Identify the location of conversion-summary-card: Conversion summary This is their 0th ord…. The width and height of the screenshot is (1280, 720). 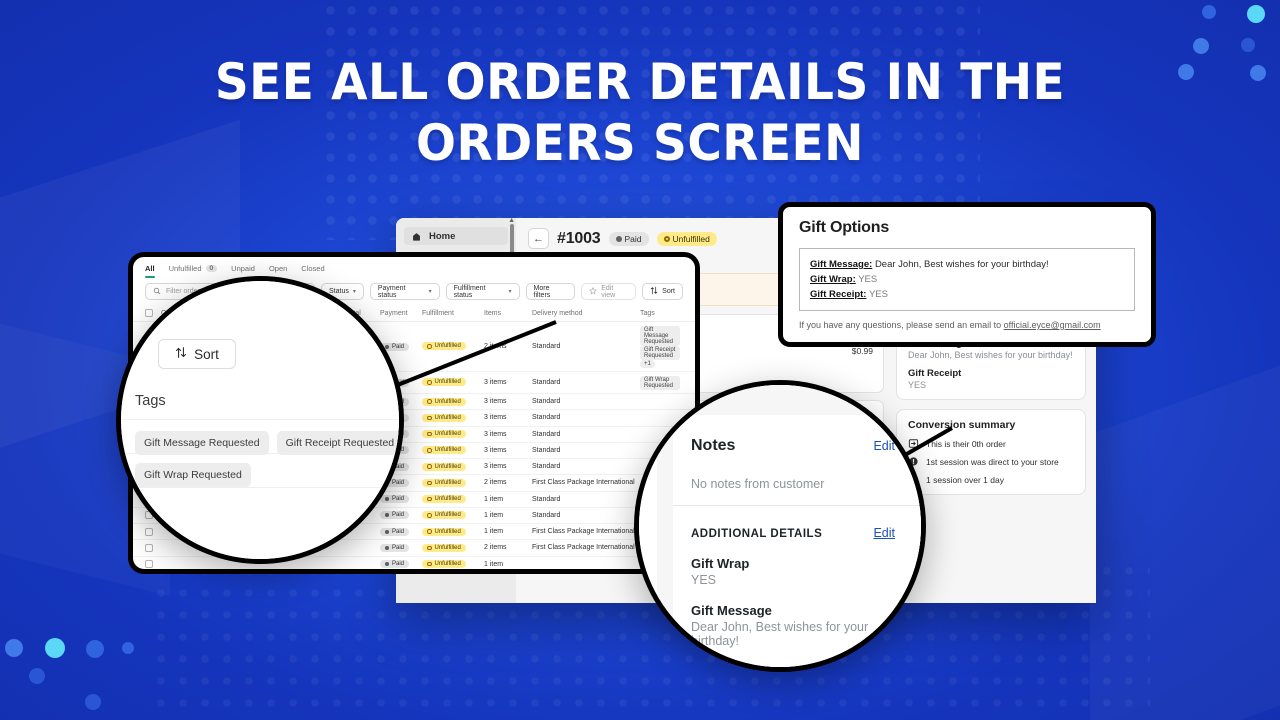
(991, 452).